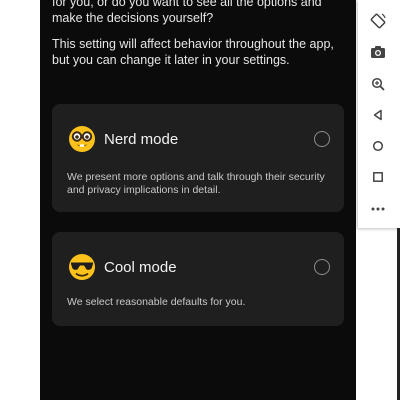 Image resolution: width=400 pixels, height=400 pixels. I want to click on nerd-mode-radio, so click(322, 139).